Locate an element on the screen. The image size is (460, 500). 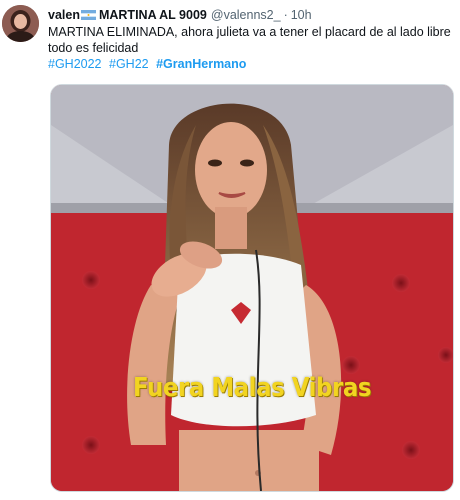
hashtag-link: #GH2022 is located at coordinates (75, 64).